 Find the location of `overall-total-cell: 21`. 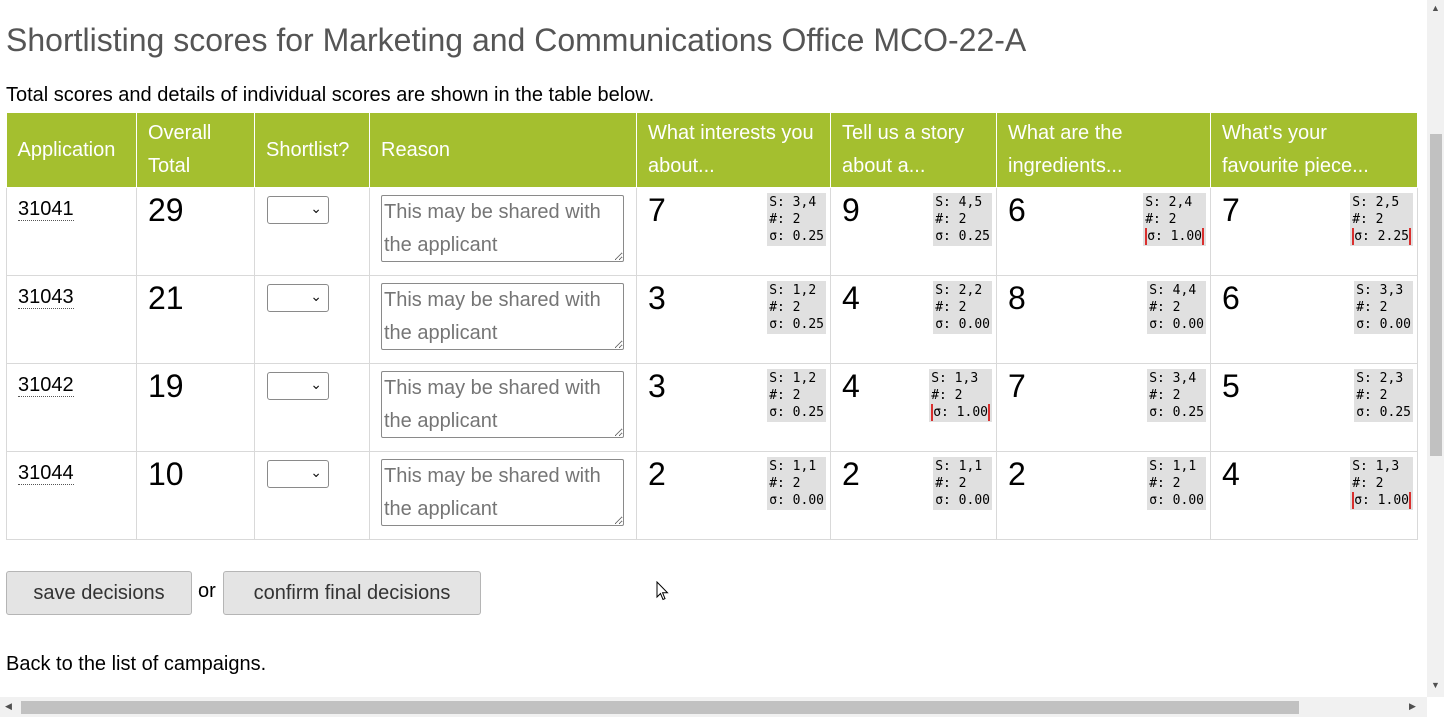

overall-total-cell: 21 is located at coordinates (195, 319).